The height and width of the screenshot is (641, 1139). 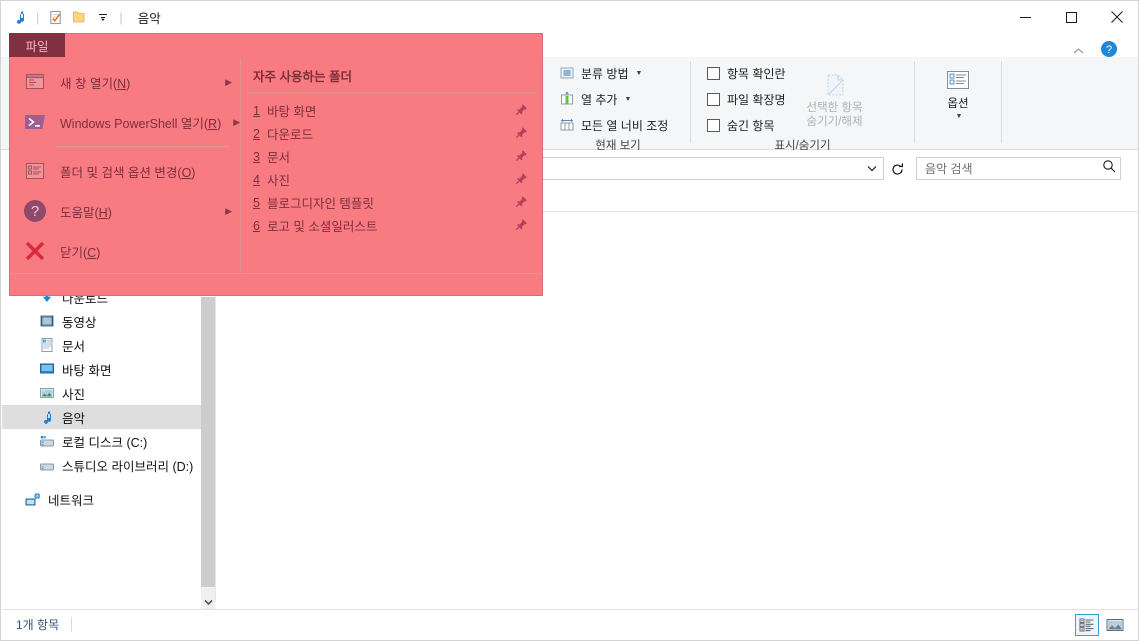 What do you see at coordinates (71, 500) in the screenshot?
I see `sidebar-label: 네트워크` at bounding box center [71, 500].